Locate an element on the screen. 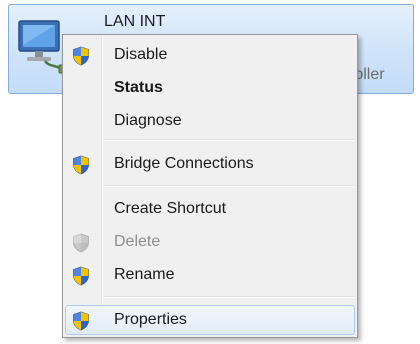 This screenshot has width=420, height=344. menu-item-label: Delete is located at coordinates (137, 241).